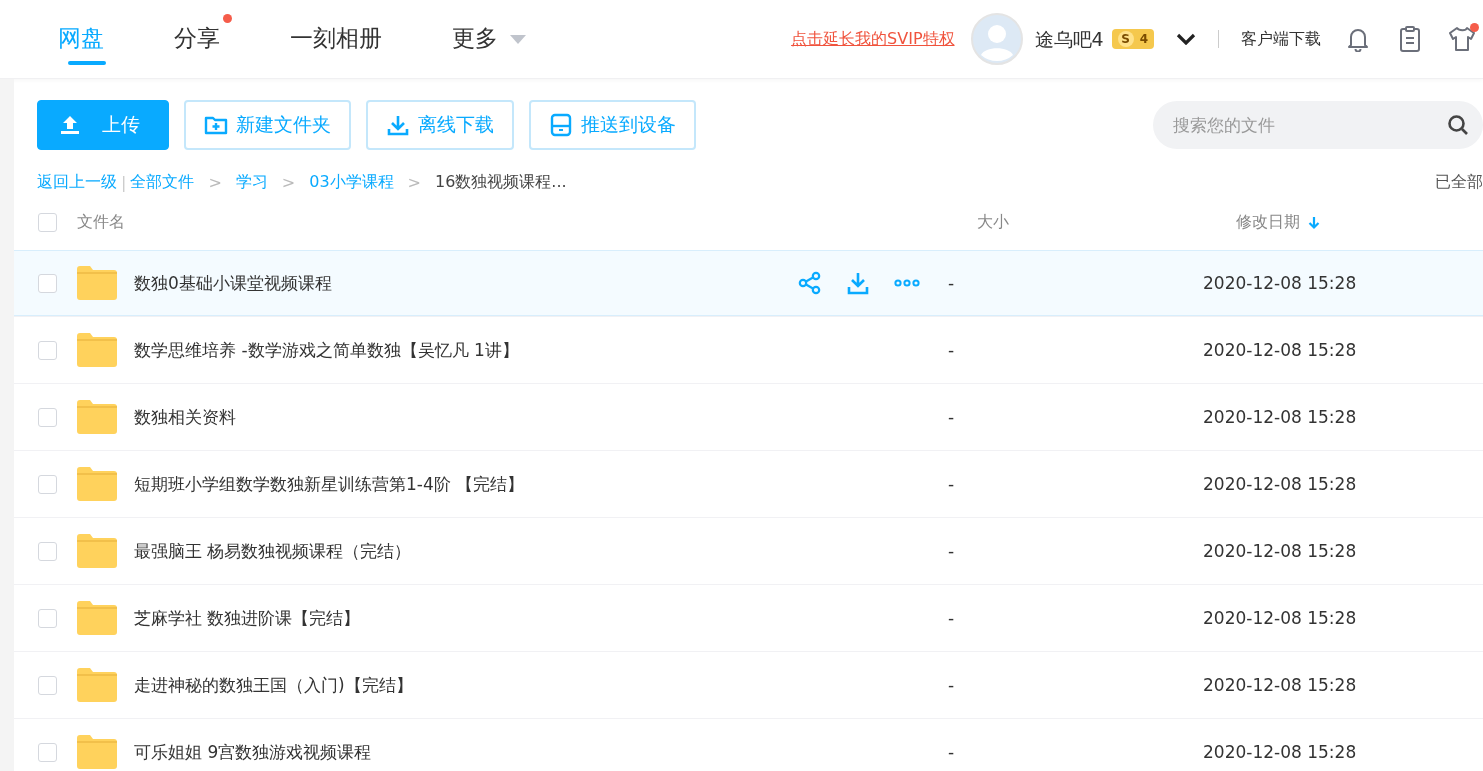 The height and width of the screenshot is (771, 1483). I want to click on table-row: 走进神秘的数独王国（入门)【完结】 - 2020-12-08 15:28, so click(748, 684).